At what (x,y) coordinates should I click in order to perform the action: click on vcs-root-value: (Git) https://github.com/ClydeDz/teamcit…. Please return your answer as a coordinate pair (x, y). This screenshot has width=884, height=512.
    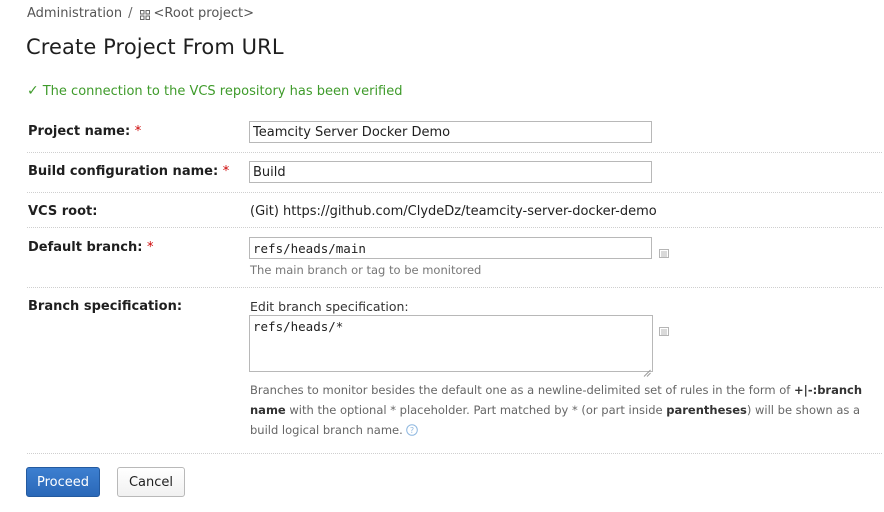
    Looking at the image, I should click on (453, 211).